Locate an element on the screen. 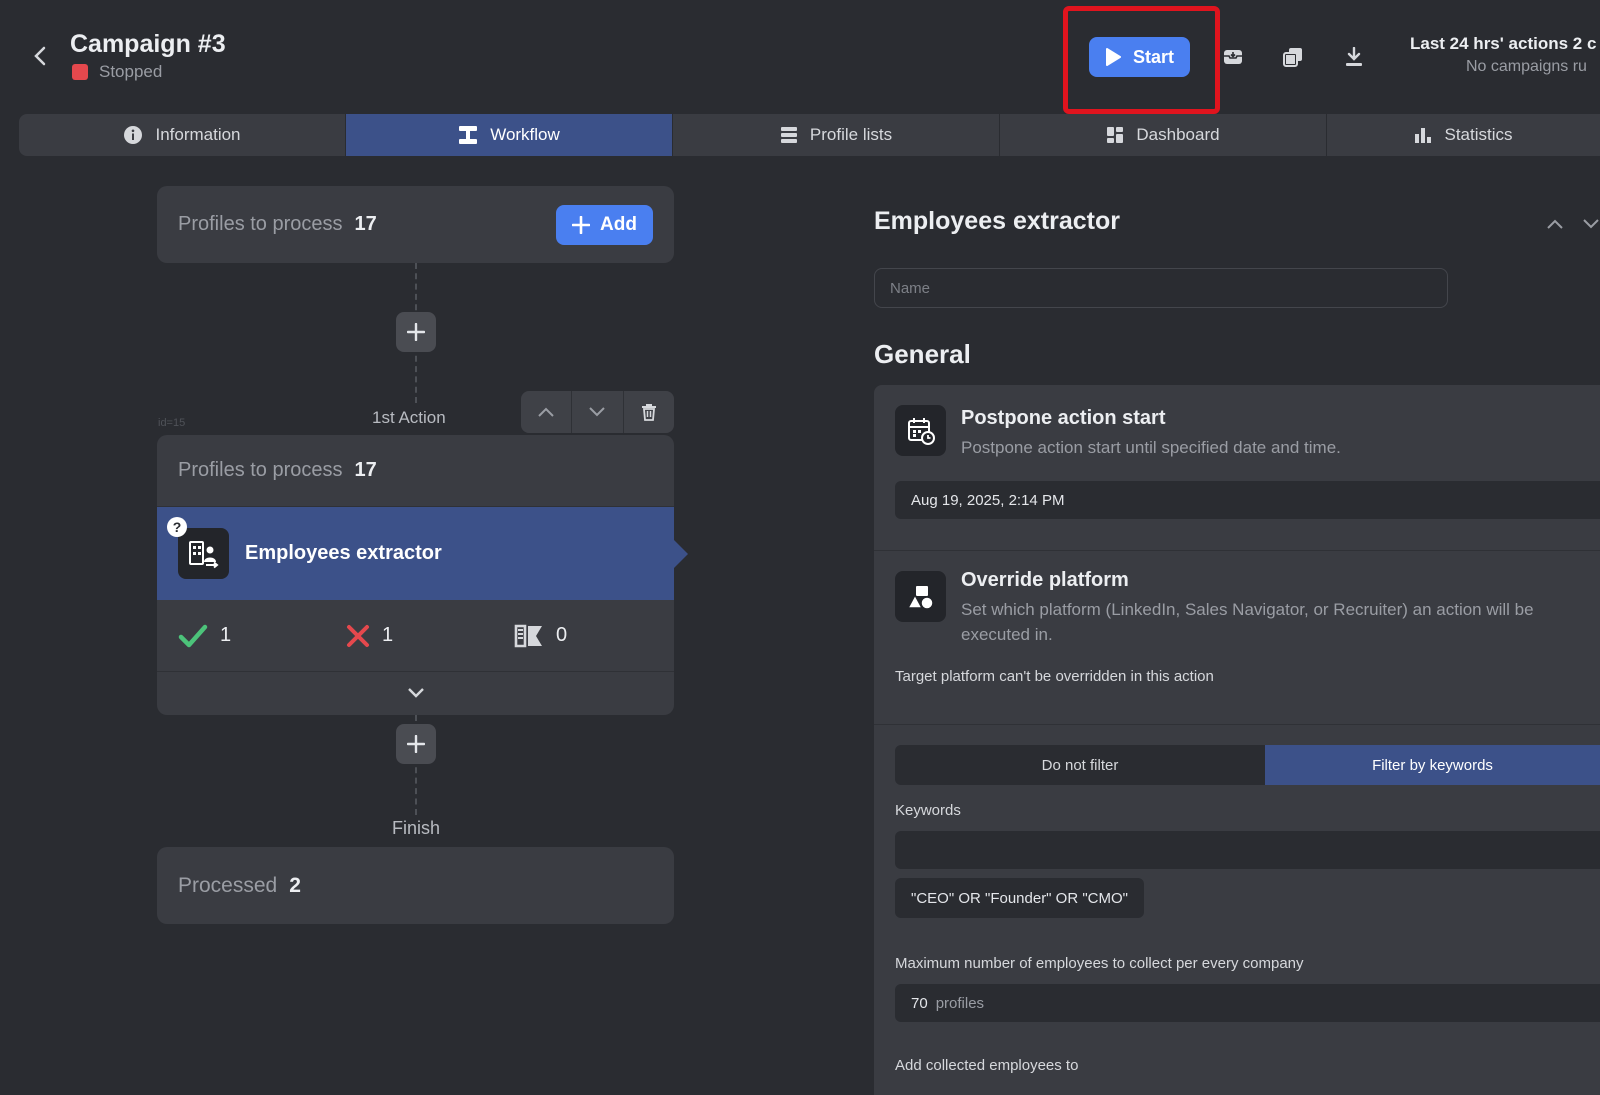 The width and height of the screenshot is (1600, 1095). action-name-input is located at coordinates (1161, 288).